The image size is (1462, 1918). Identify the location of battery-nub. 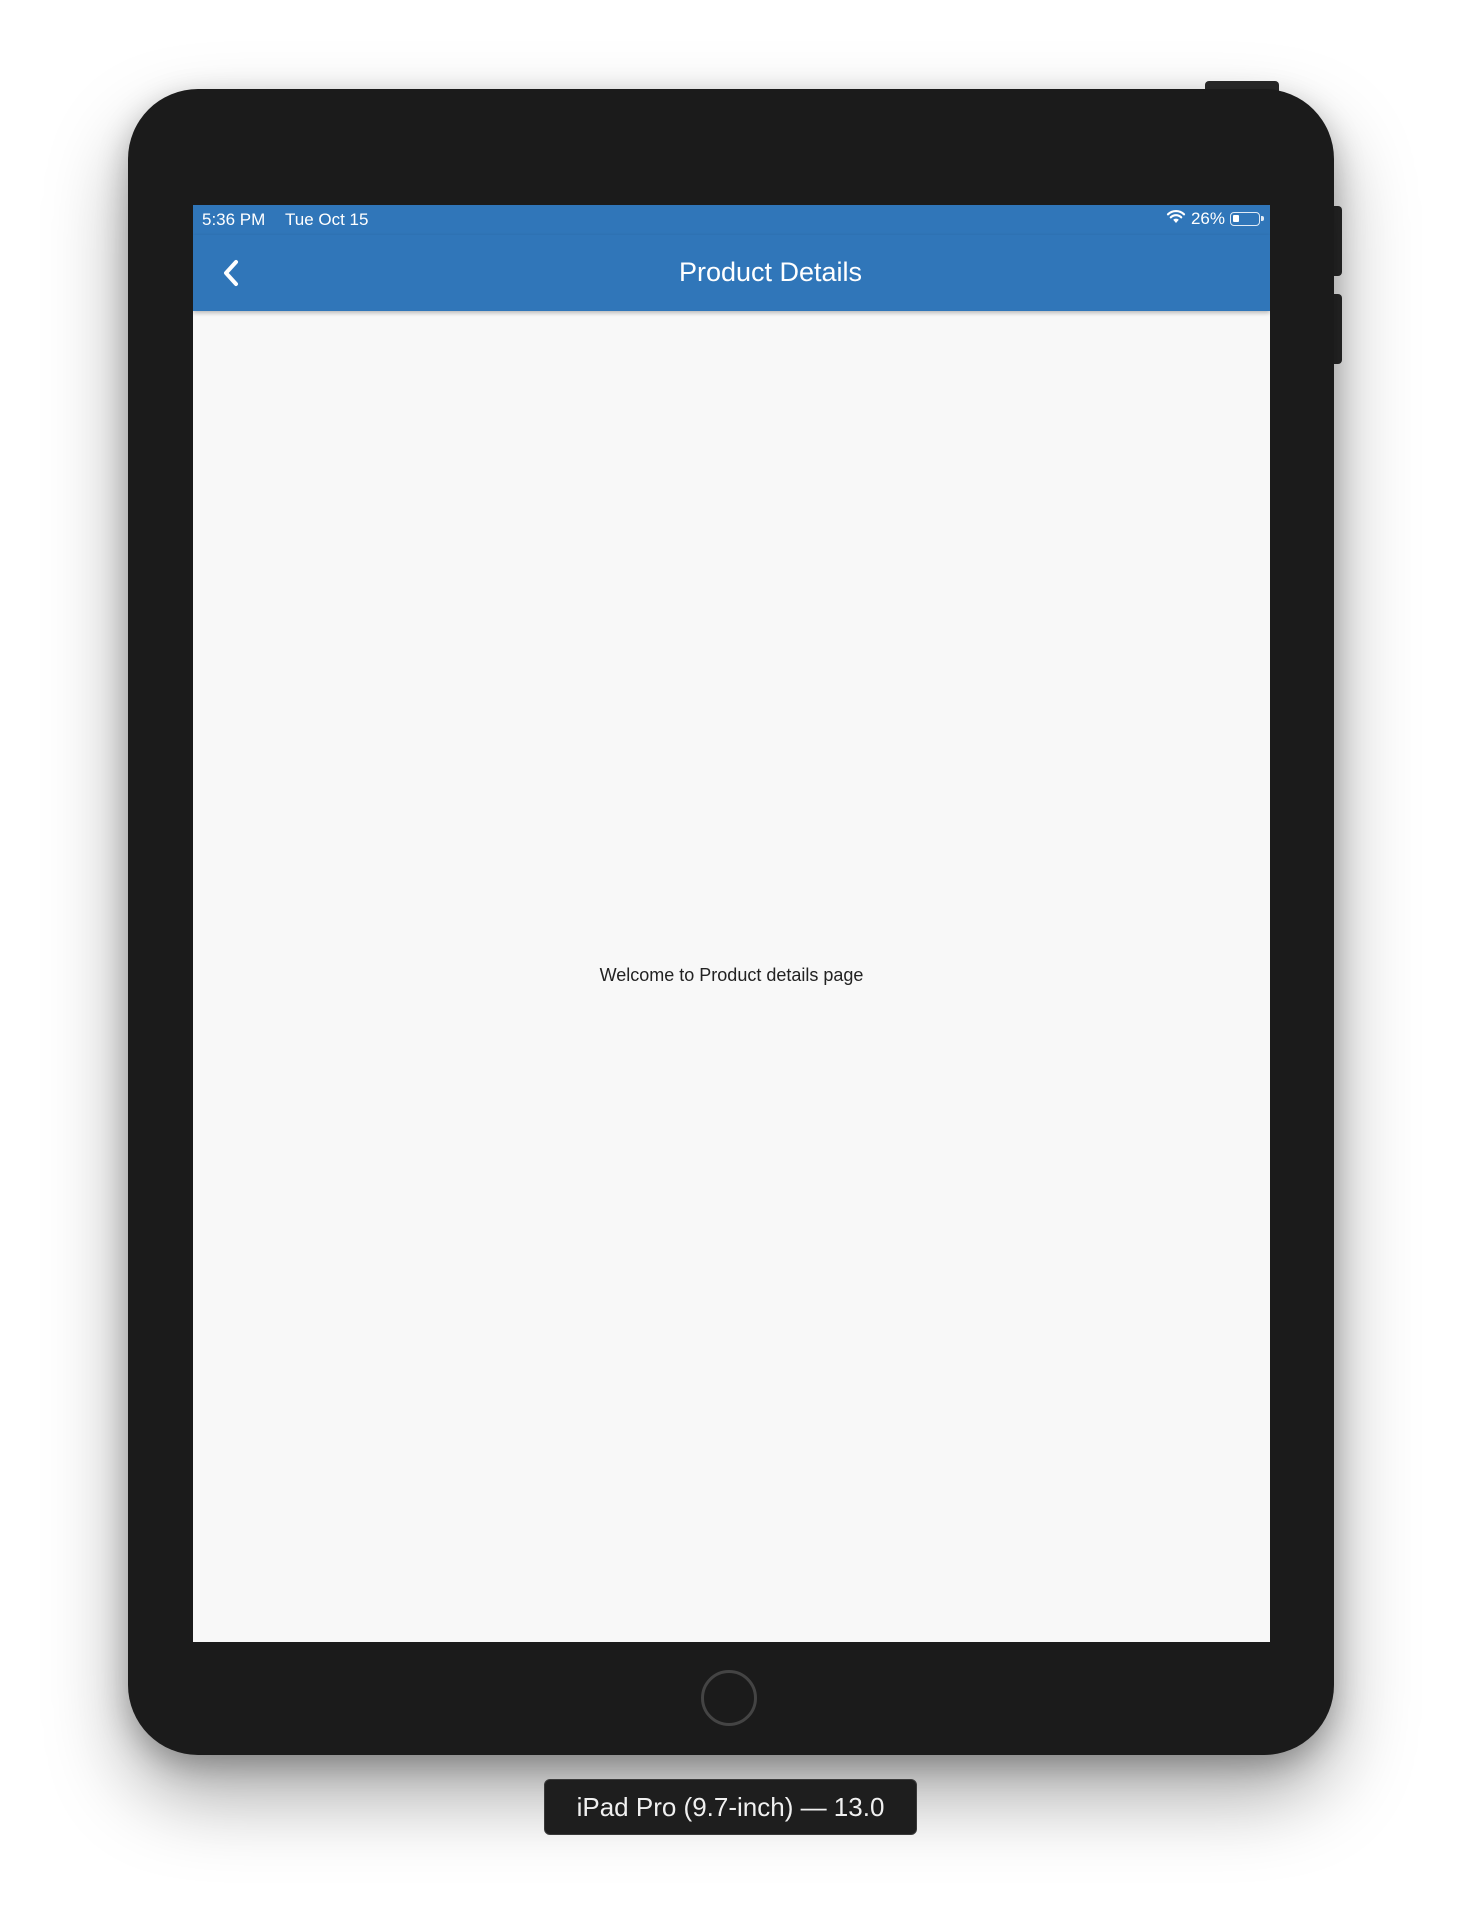
(1262, 218).